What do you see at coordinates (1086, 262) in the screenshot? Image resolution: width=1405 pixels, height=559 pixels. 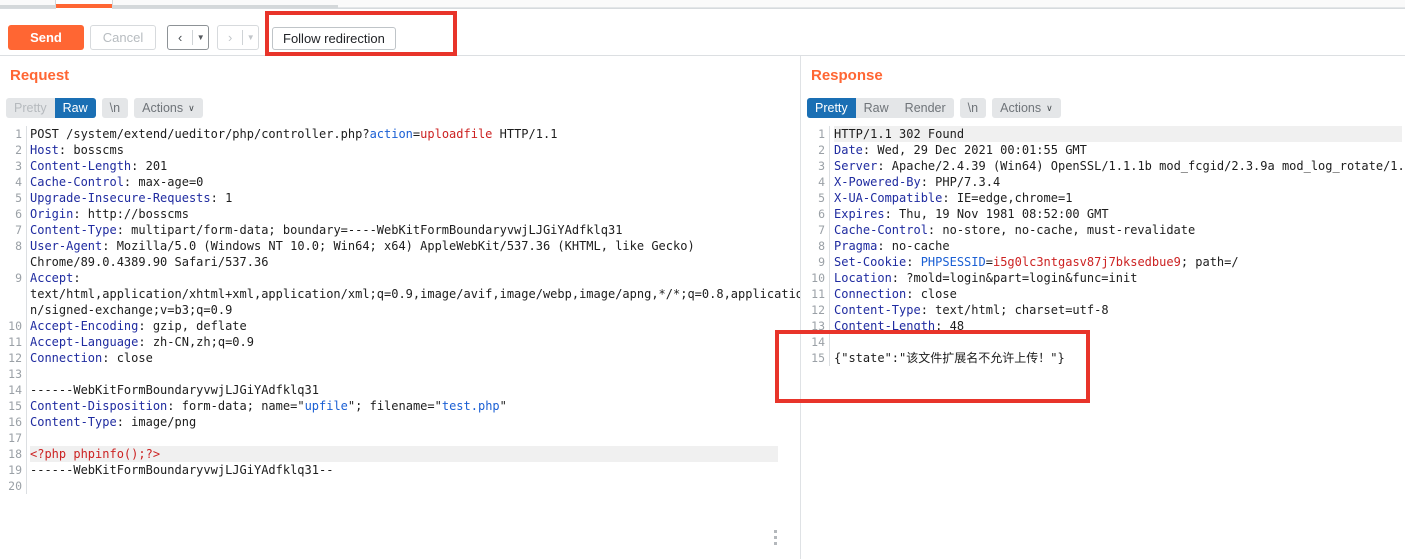 I see `code-token: i5g0lc3ntgasv87j7bksedbue9` at bounding box center [1086, 262].